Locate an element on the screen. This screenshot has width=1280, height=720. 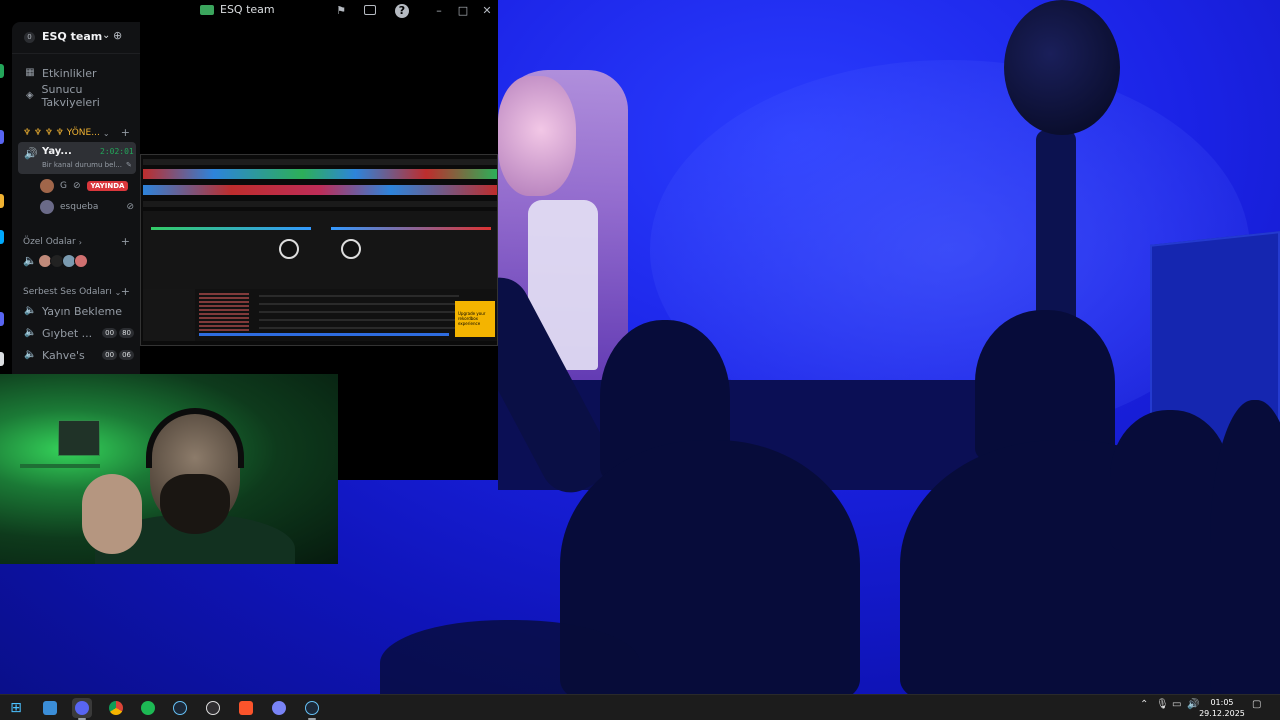
discord-icon is located at coordinates (82, 709).